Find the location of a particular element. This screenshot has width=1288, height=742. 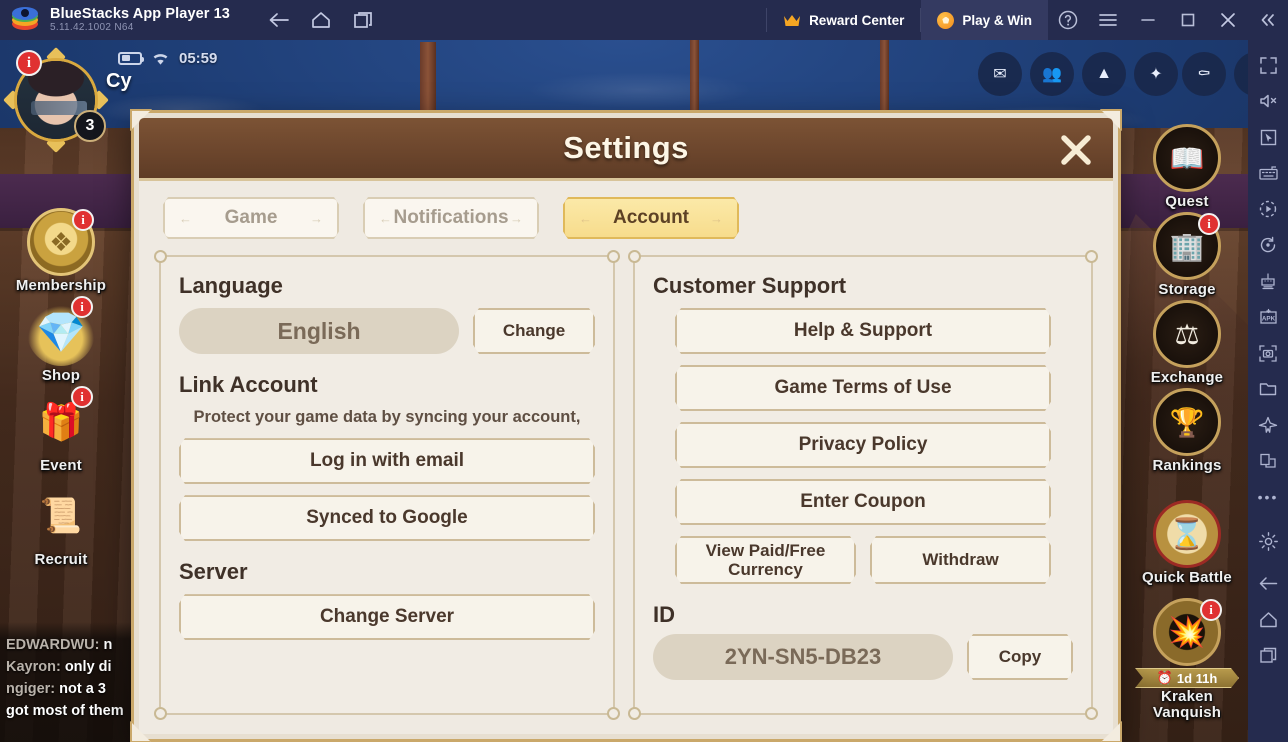

collapse-chevrons-icon is located at coordinates (1268, 20).